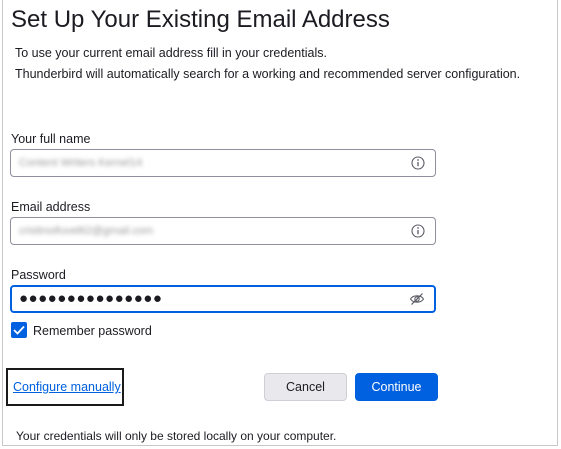  What do you see at coordinates (417, 299) in the screenshot?
I see `eye-slash-icon` at bounding box center [417, 299].